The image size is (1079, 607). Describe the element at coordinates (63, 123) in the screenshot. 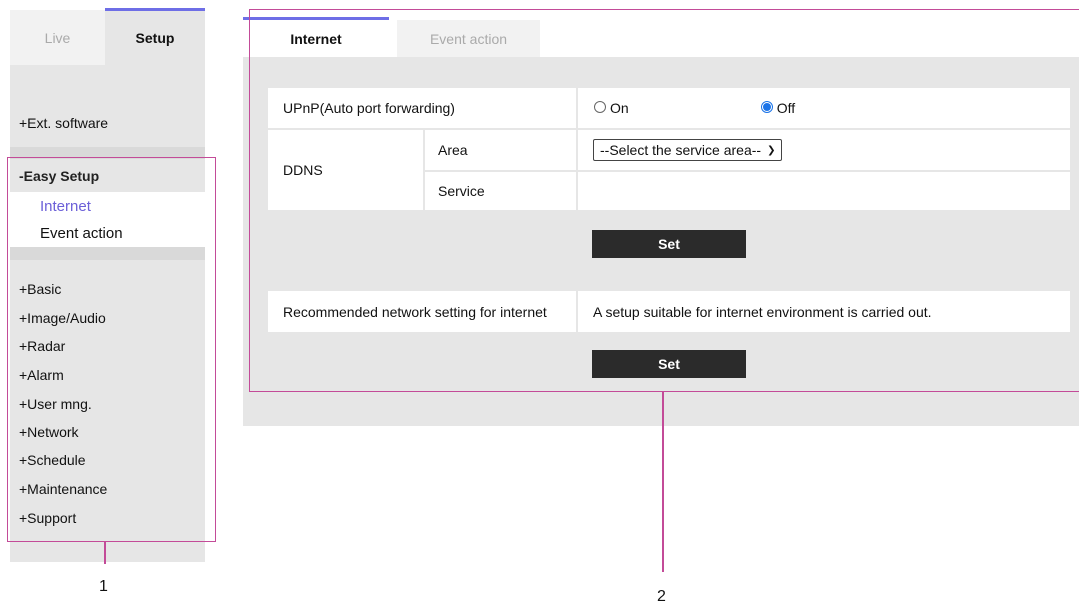

I see `sidebar-item-ext-software: +Ext. software` at that location.